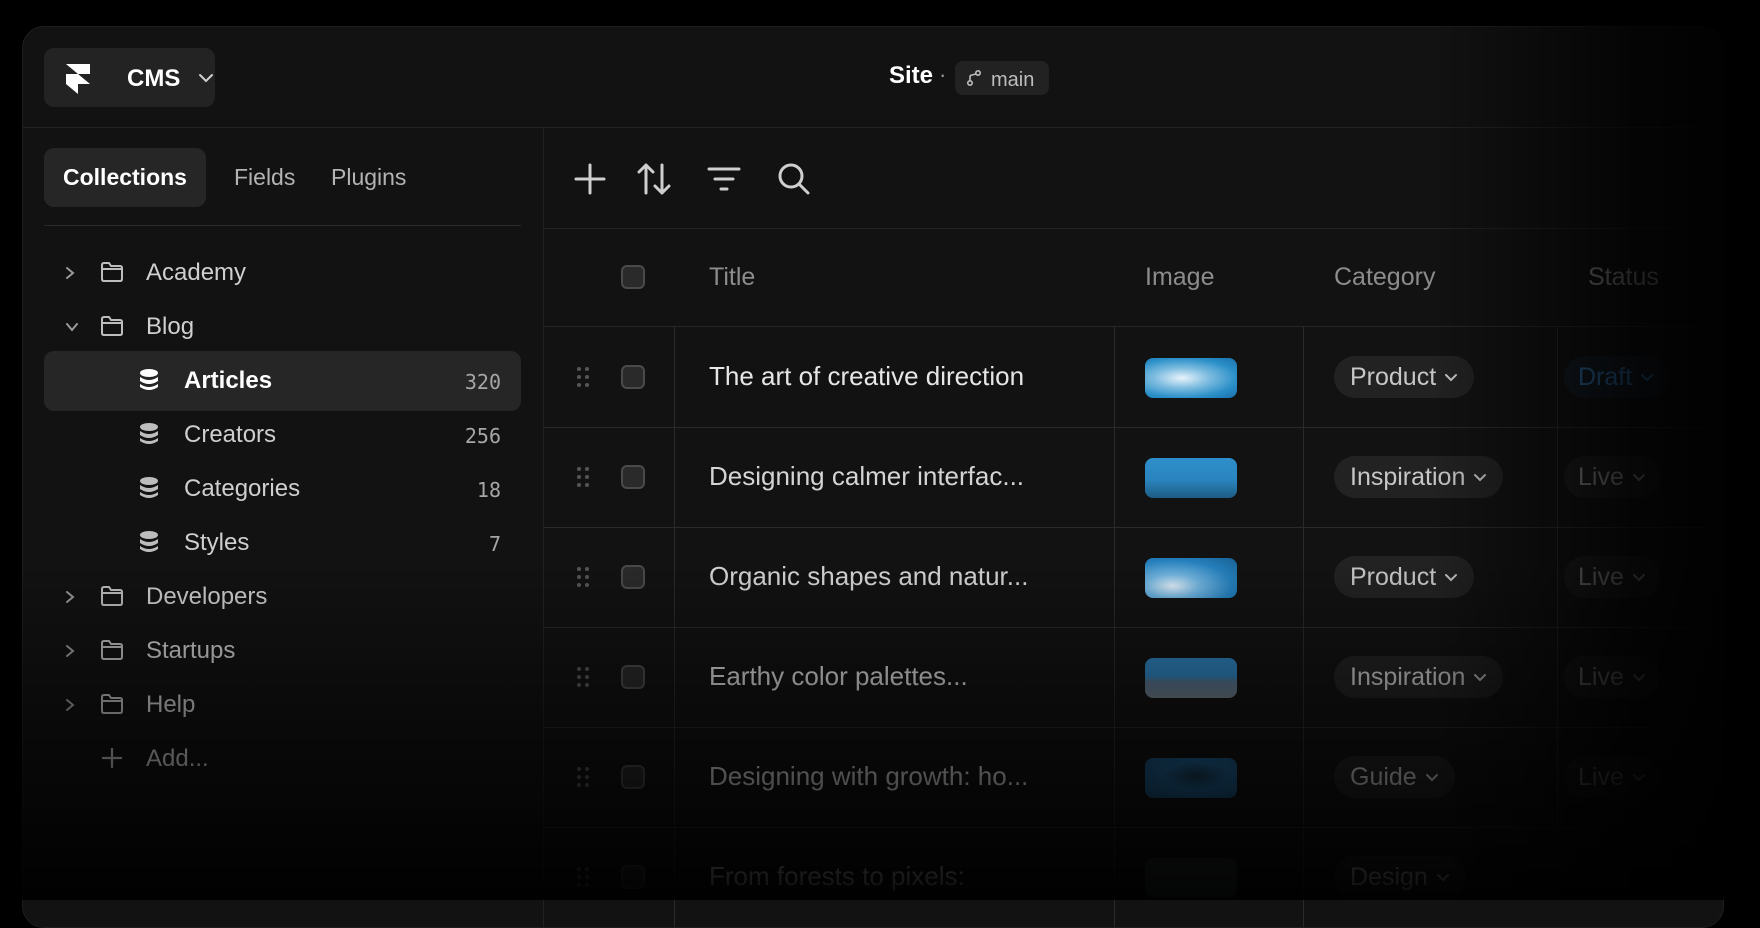 This screenshot has width=1760, height=928. I want to click on filter-icon, so click(724, 179).